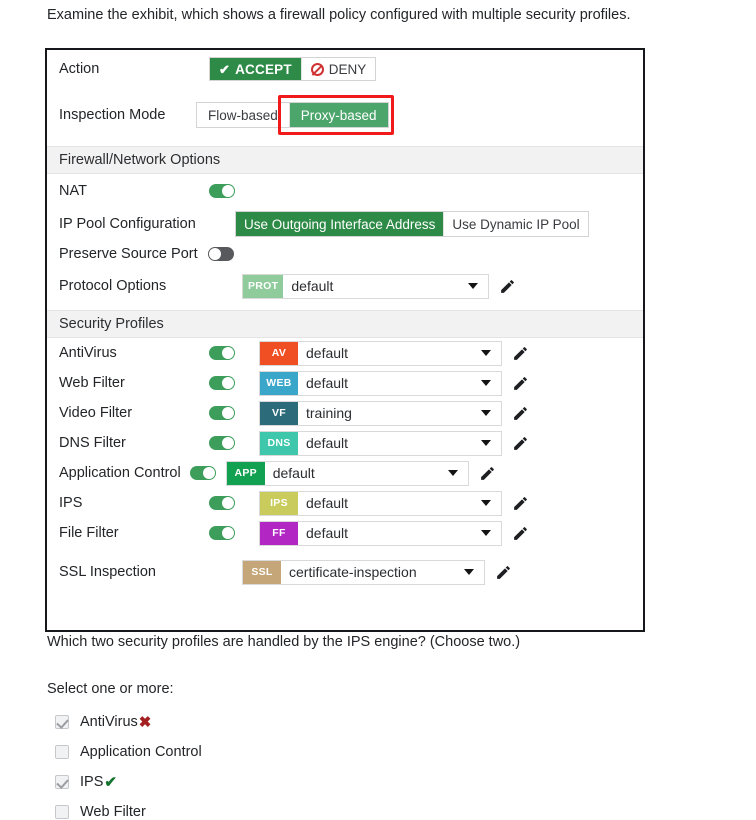 The height and width of the screenshot is (820, 756). Describe the element at coordinates (380, 533) in the screenshot. I see `security-profile-select: FF default` at that location.